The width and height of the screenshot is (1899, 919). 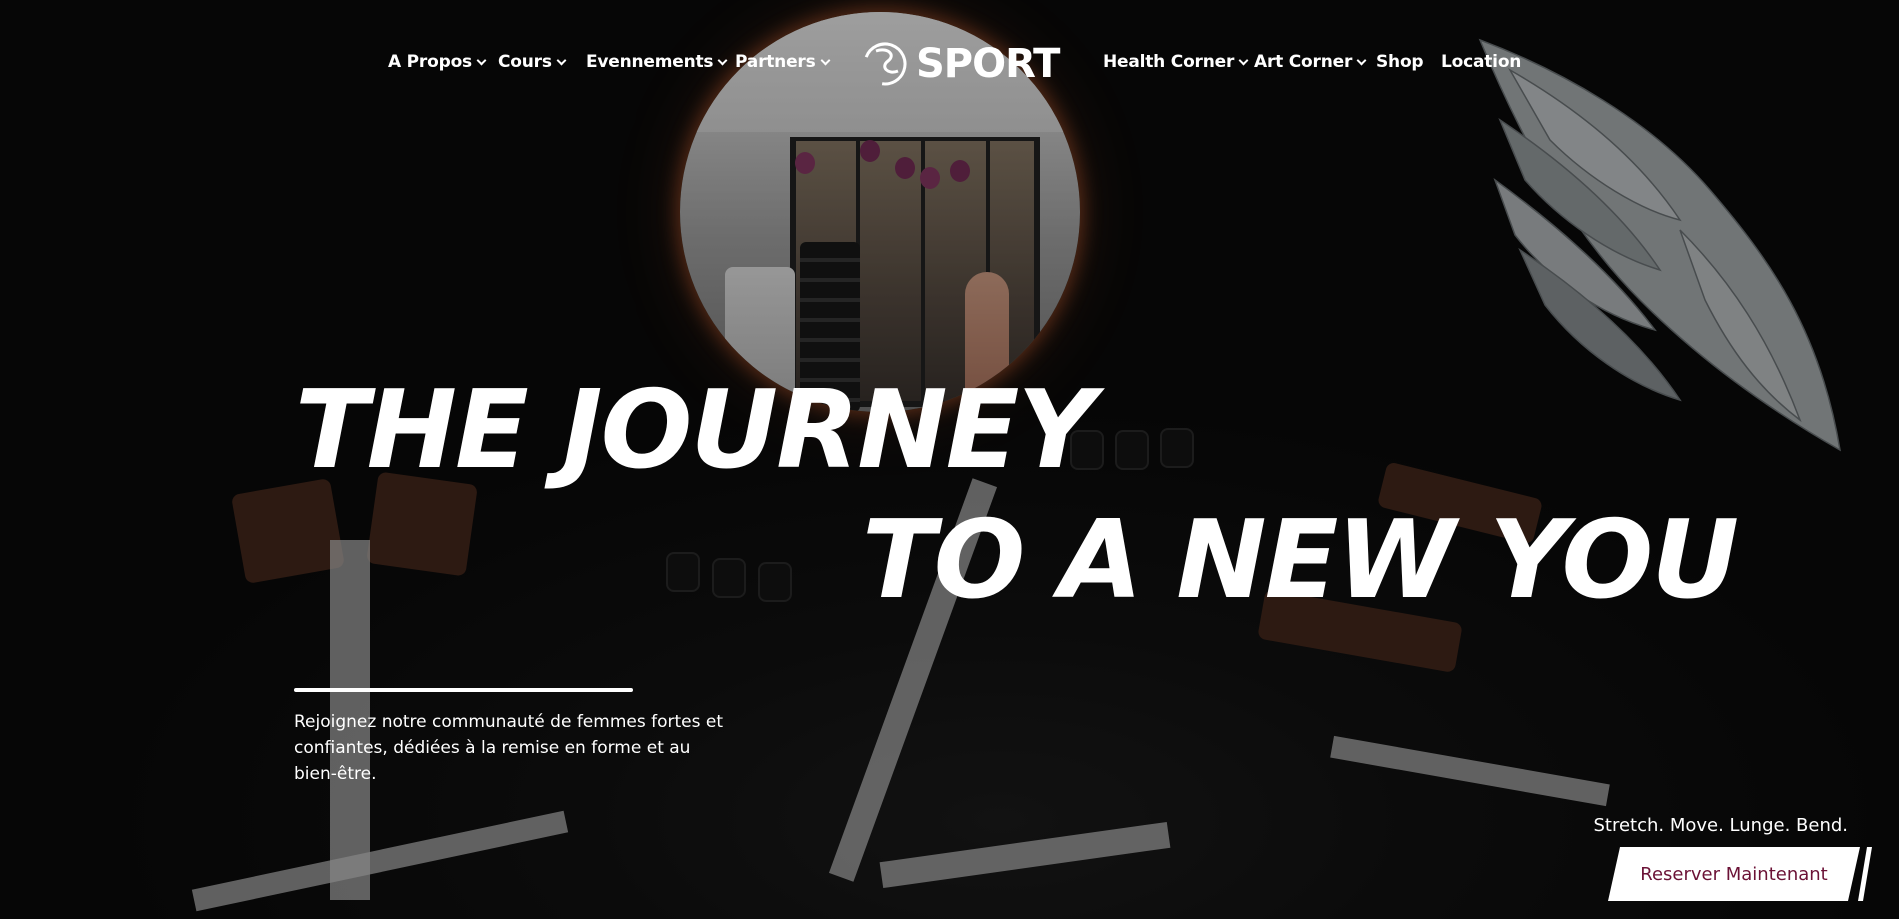 I want to click on nav-item-a-propos: A Propos, so click(x=437, y=62).